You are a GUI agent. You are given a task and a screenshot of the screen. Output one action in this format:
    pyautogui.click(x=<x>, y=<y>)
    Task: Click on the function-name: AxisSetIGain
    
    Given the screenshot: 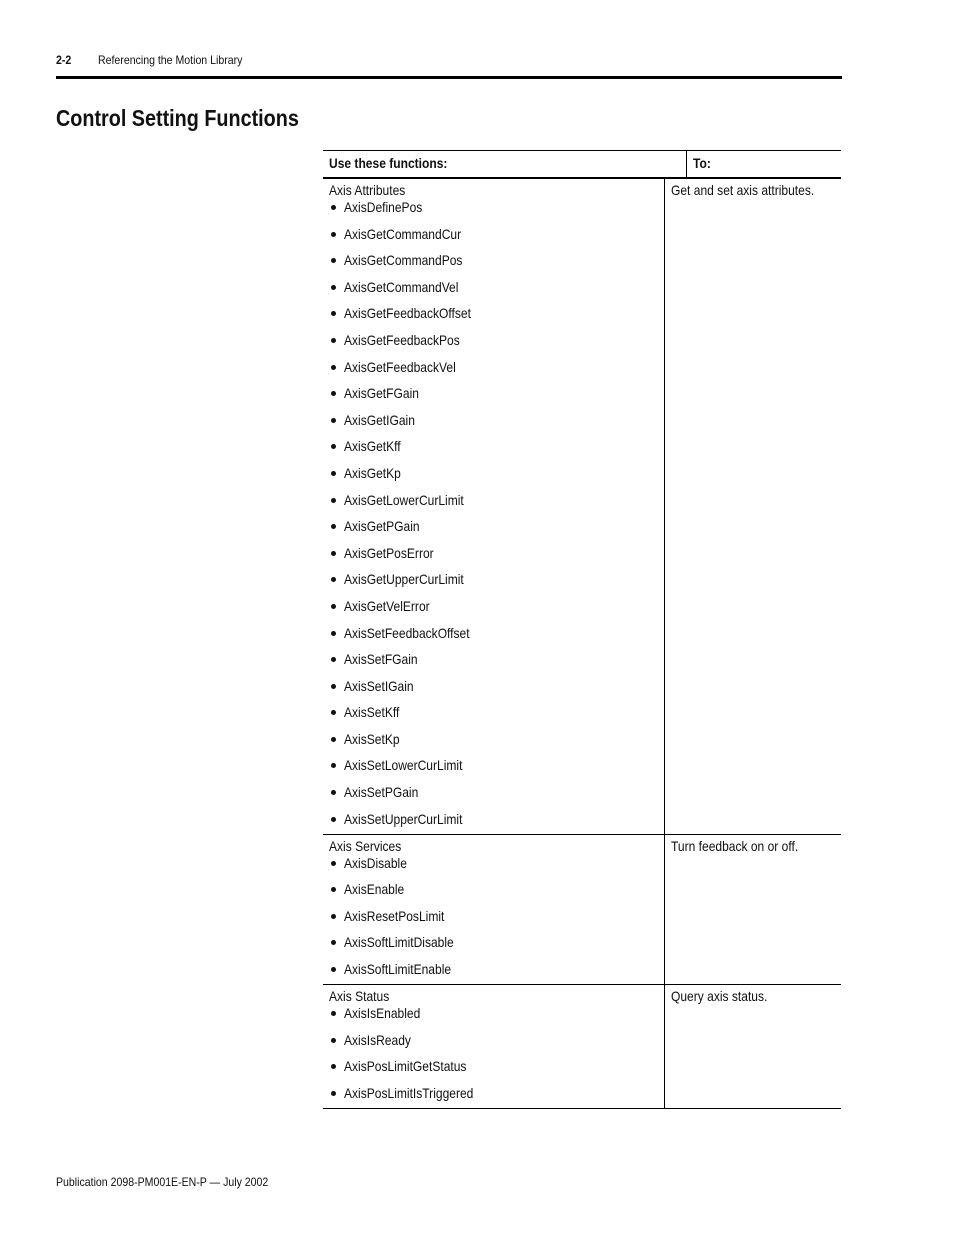 What is the action you would take?
    pyautogui.click(x=379, y=685)
    